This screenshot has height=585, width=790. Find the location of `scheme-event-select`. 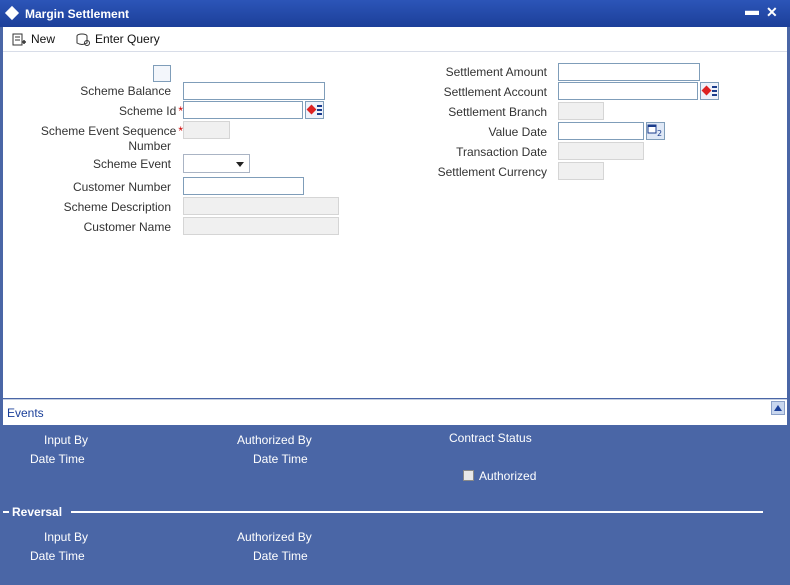

scheme-event-select is located at coordinates (216, 163).